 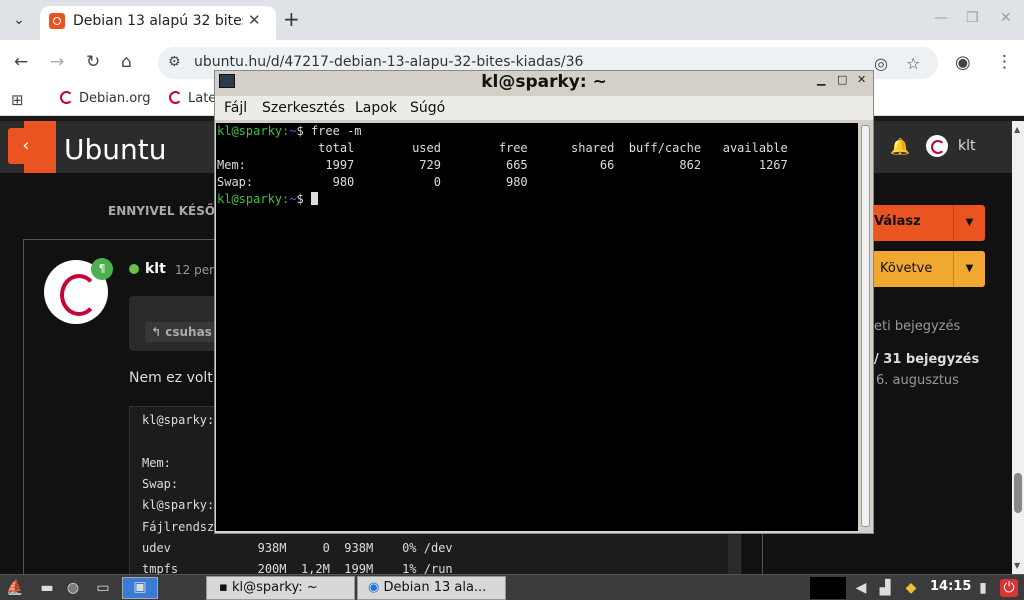 What do you see at coordinates (1006, 18) in the screenshot?
I see `window-close-icon: ✕` at bounding box center [1006, 18].